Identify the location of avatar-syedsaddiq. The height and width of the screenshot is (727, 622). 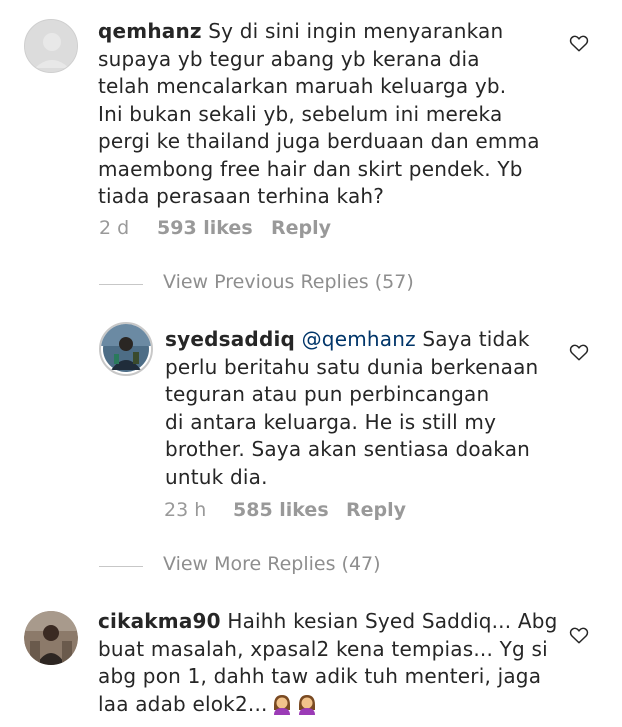
(126, 349).